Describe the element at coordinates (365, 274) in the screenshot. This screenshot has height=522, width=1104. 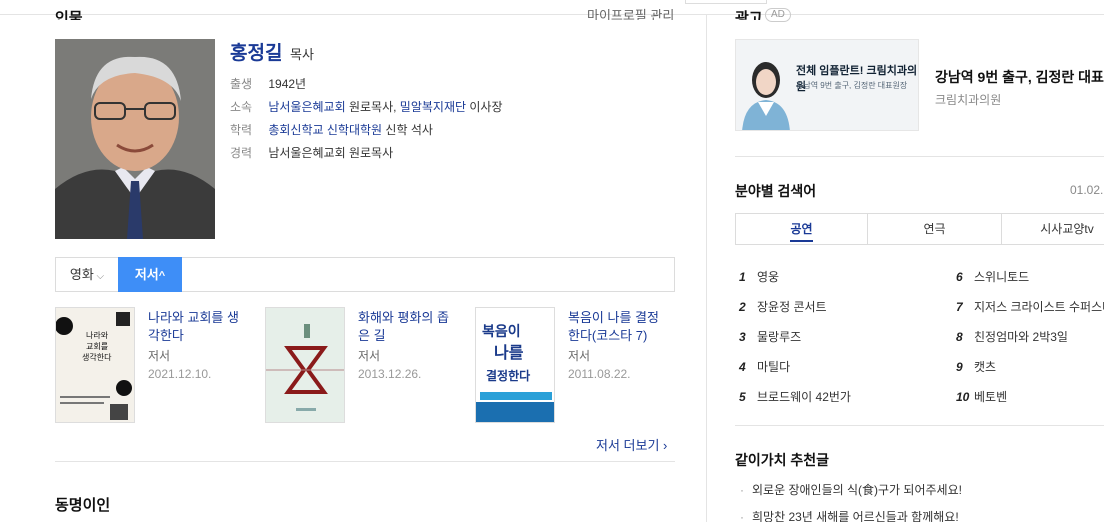
I see `works-tabs: 영화 ⌵ 저서^` at that location.